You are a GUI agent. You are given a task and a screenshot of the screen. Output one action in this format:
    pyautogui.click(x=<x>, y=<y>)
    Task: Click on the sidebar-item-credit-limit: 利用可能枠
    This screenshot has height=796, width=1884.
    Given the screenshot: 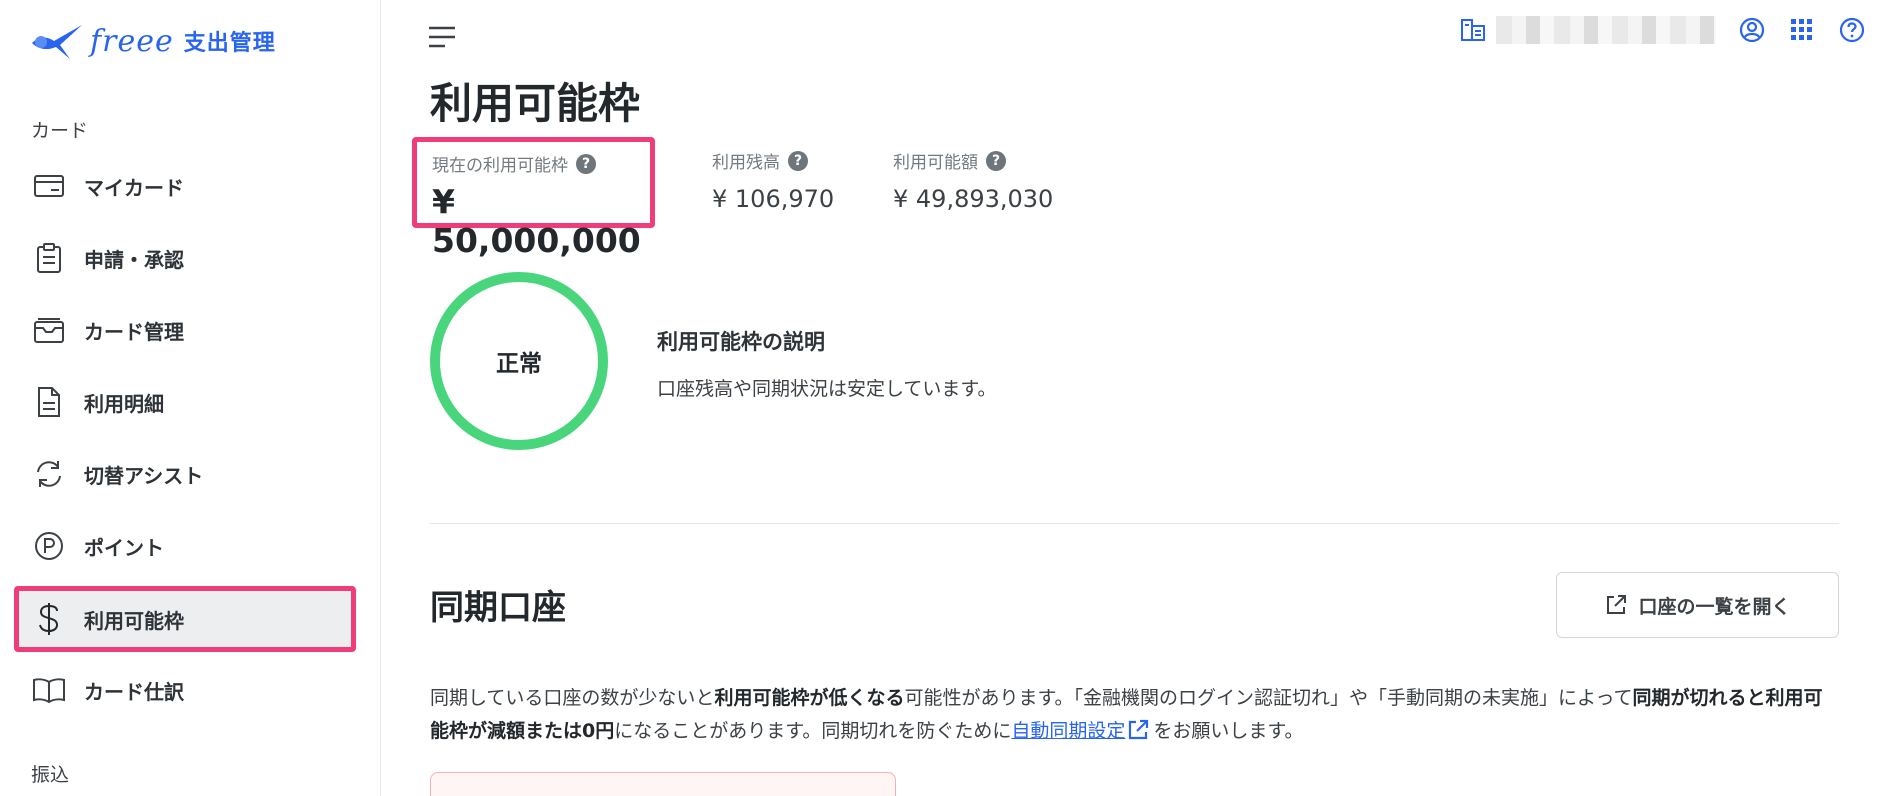 What is the action you would take?
    pyautogui.click(x=185, y=619)
    